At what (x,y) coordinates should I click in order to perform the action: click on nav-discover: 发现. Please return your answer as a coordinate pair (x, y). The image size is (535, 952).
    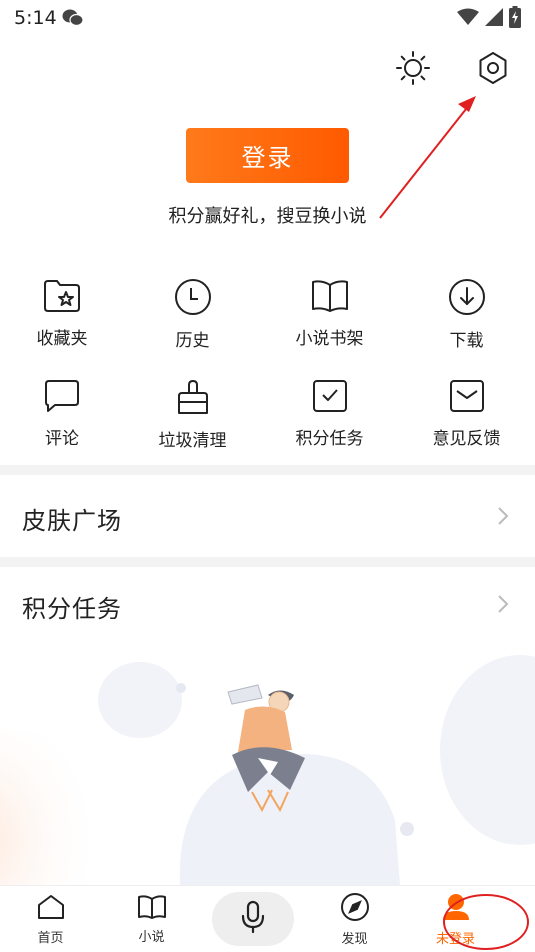
    Looking at the image, I should click on (354, 919).